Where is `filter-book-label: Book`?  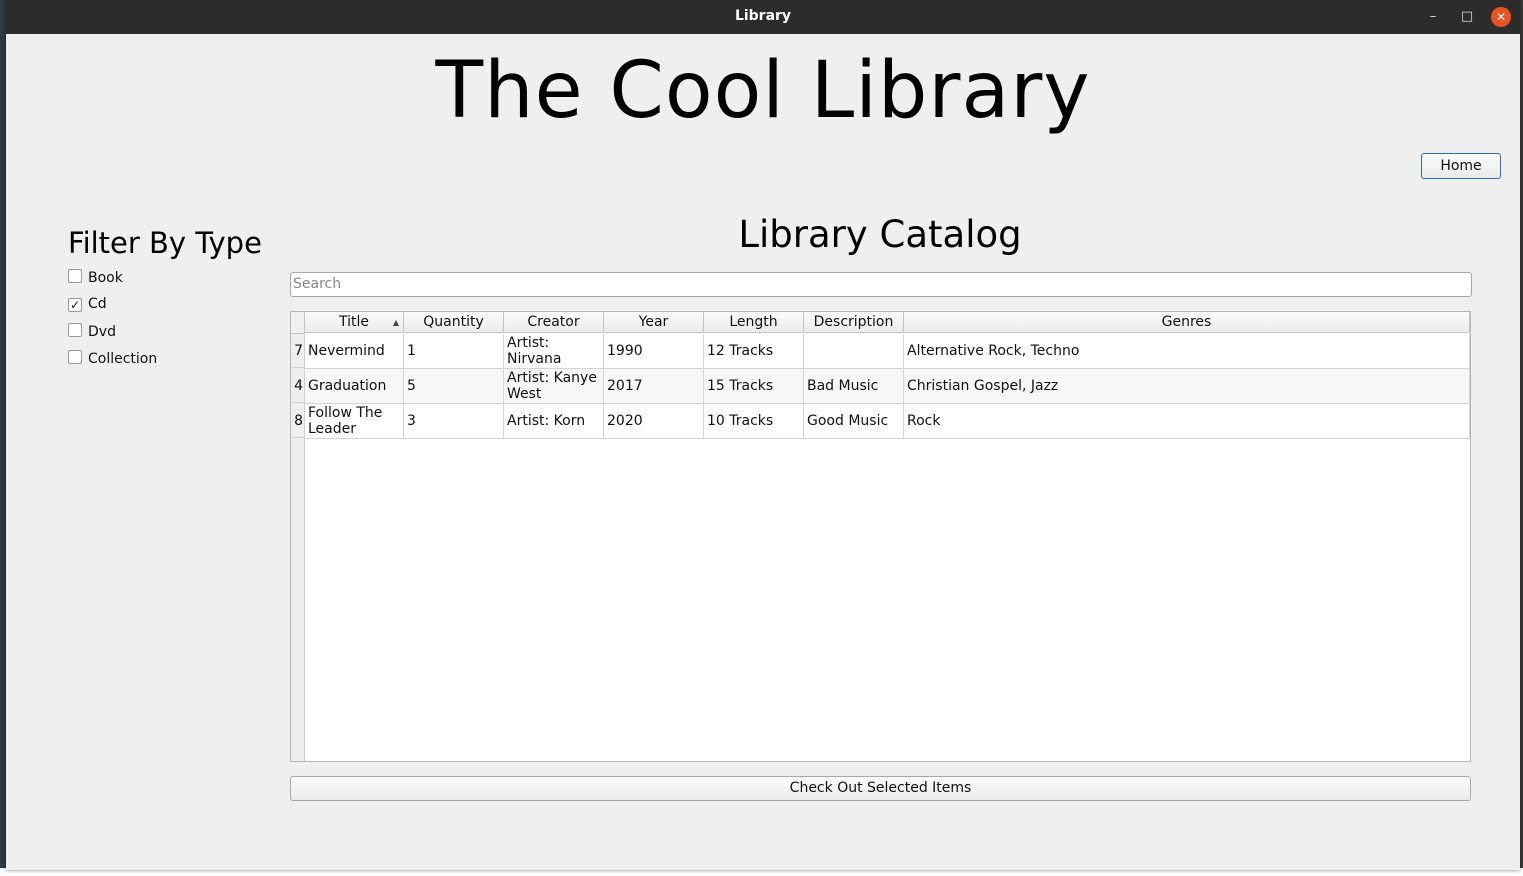 filter-book-label: Book is located at coordinates (105, 278).